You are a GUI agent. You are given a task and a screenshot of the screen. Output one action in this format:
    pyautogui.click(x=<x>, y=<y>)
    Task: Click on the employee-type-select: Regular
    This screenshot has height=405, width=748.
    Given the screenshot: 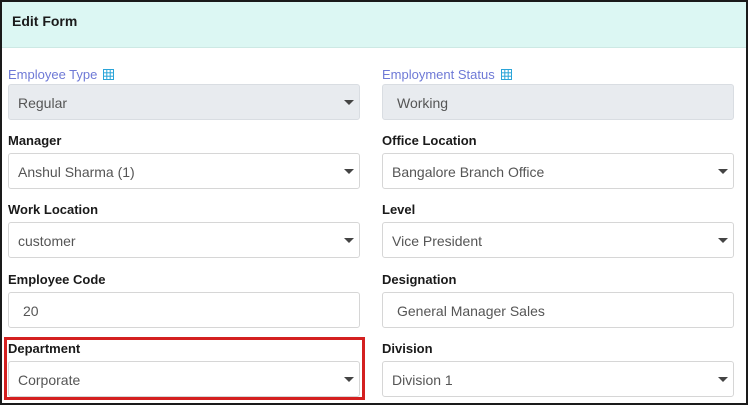 What is the action you would take?
    pyautogui.click(x=184, y=102)
    